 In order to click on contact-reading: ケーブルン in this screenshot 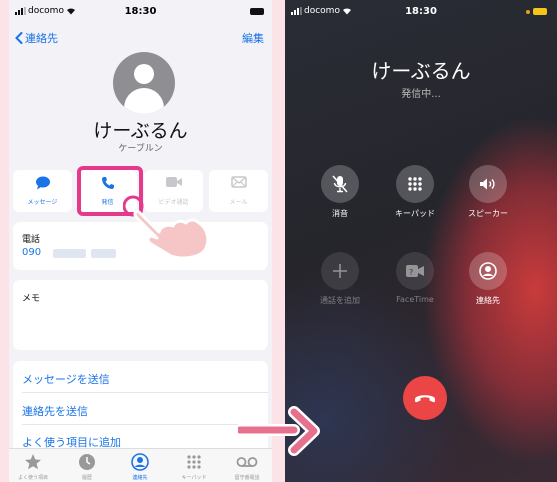, I will do `click(140, 149)`.